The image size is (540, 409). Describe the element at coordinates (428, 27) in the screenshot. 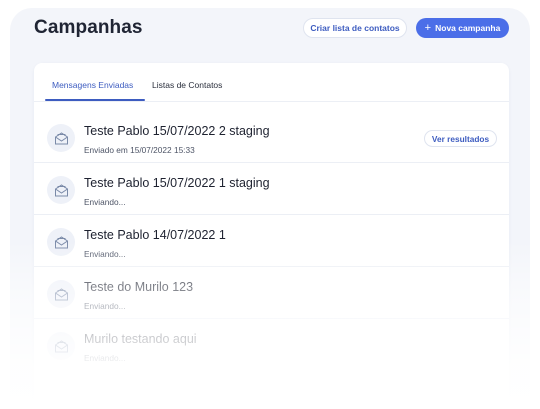

I see `plus-icon: +` at that location.